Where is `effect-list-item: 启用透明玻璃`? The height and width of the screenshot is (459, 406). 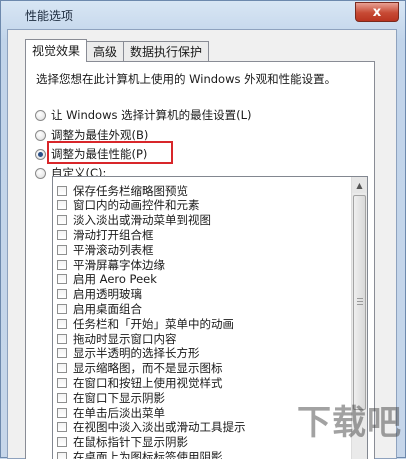 effect-list-item: 启用透明玻璃 is located at coordinates (99, 294).